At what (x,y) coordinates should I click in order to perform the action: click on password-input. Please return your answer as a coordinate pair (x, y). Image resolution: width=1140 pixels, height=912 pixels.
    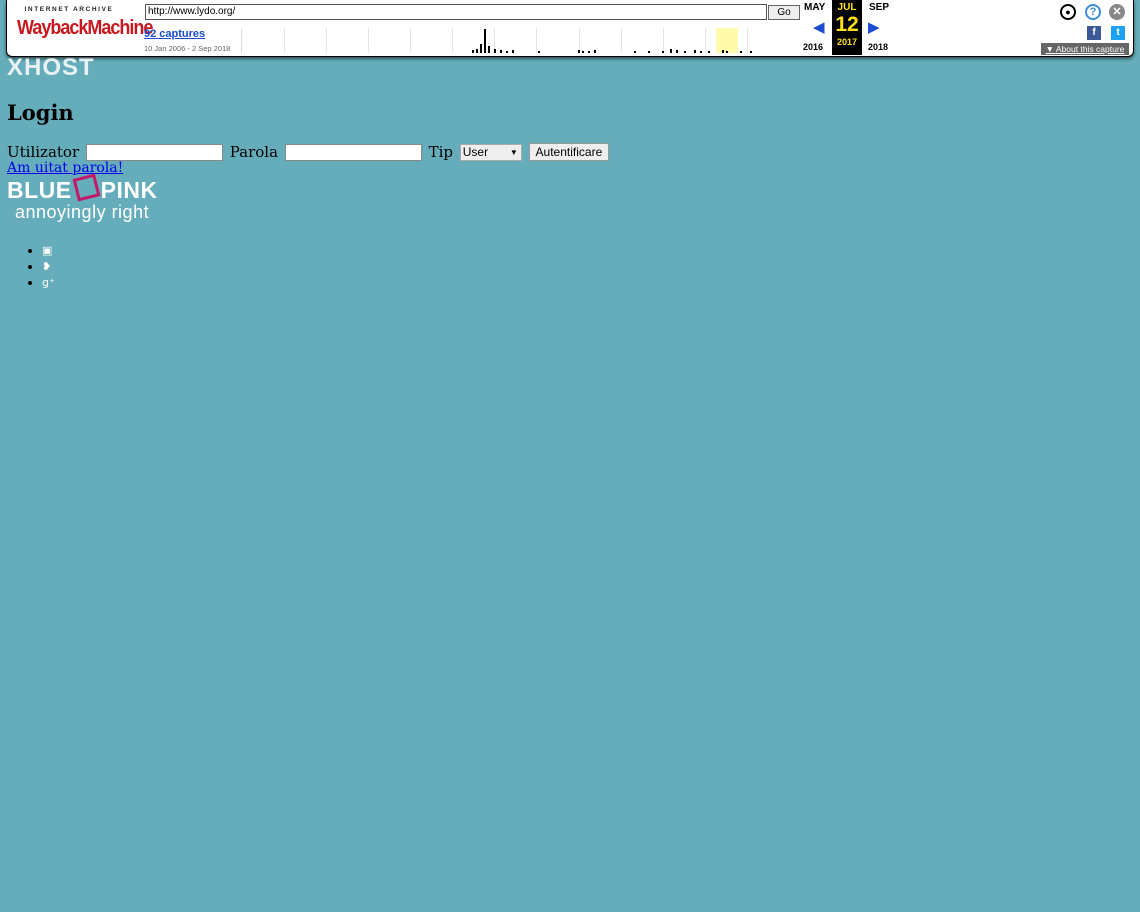
    Looking at the image, I should click on (353, 152).